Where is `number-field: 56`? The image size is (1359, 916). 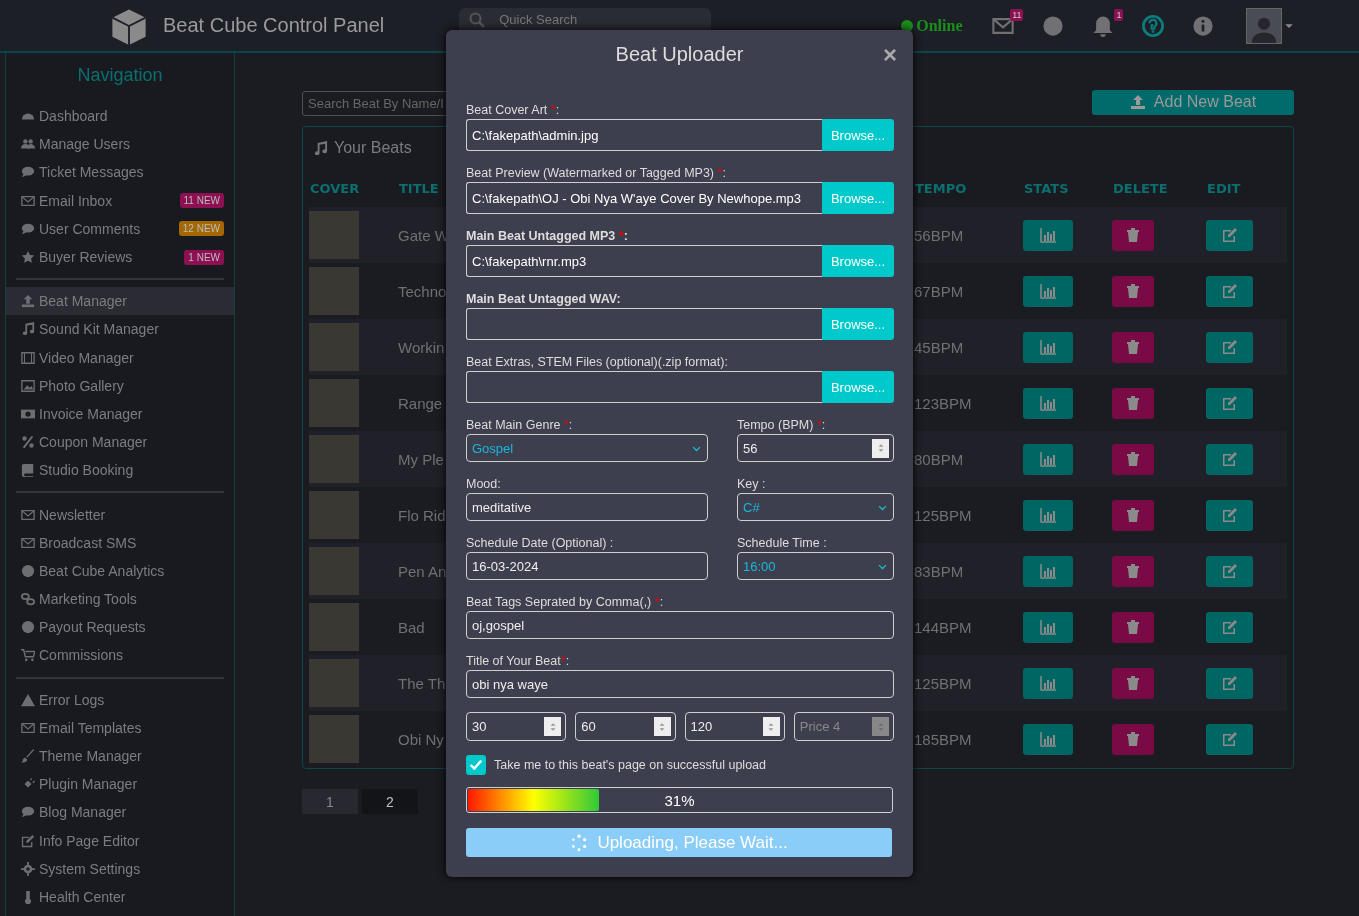
number-field: 56 is located at coordinates (815, 448).